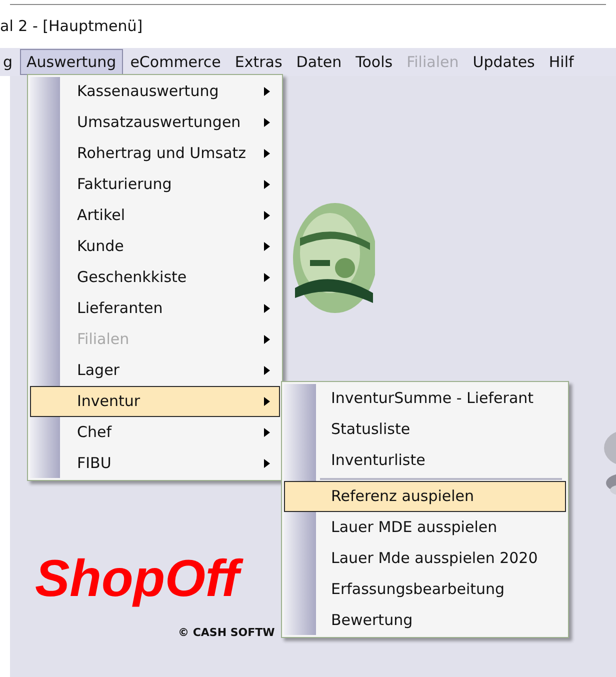  I want to click on menu-bar-item: Extras, so click(259, 62).